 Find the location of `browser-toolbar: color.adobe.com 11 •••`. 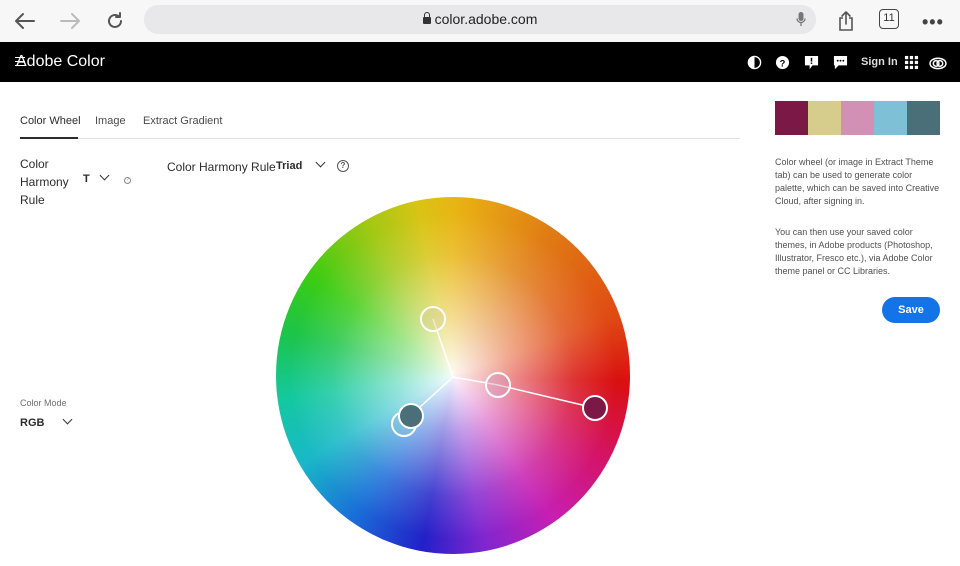

browser-toolbar: color.adobe.com 11 ••• is located at coordinates (480, 21).